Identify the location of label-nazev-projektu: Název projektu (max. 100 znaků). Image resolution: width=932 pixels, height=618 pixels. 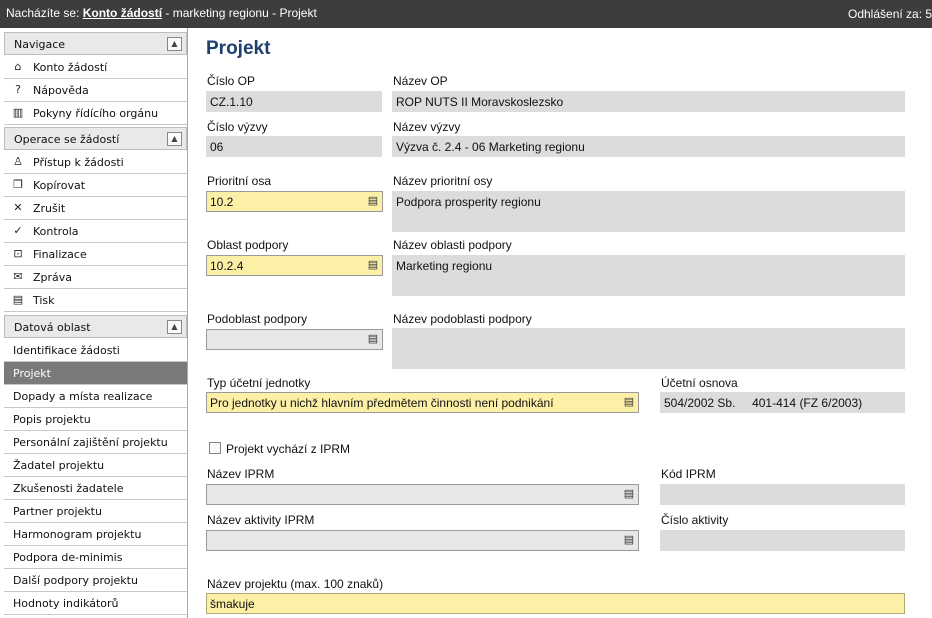
(295, 584).